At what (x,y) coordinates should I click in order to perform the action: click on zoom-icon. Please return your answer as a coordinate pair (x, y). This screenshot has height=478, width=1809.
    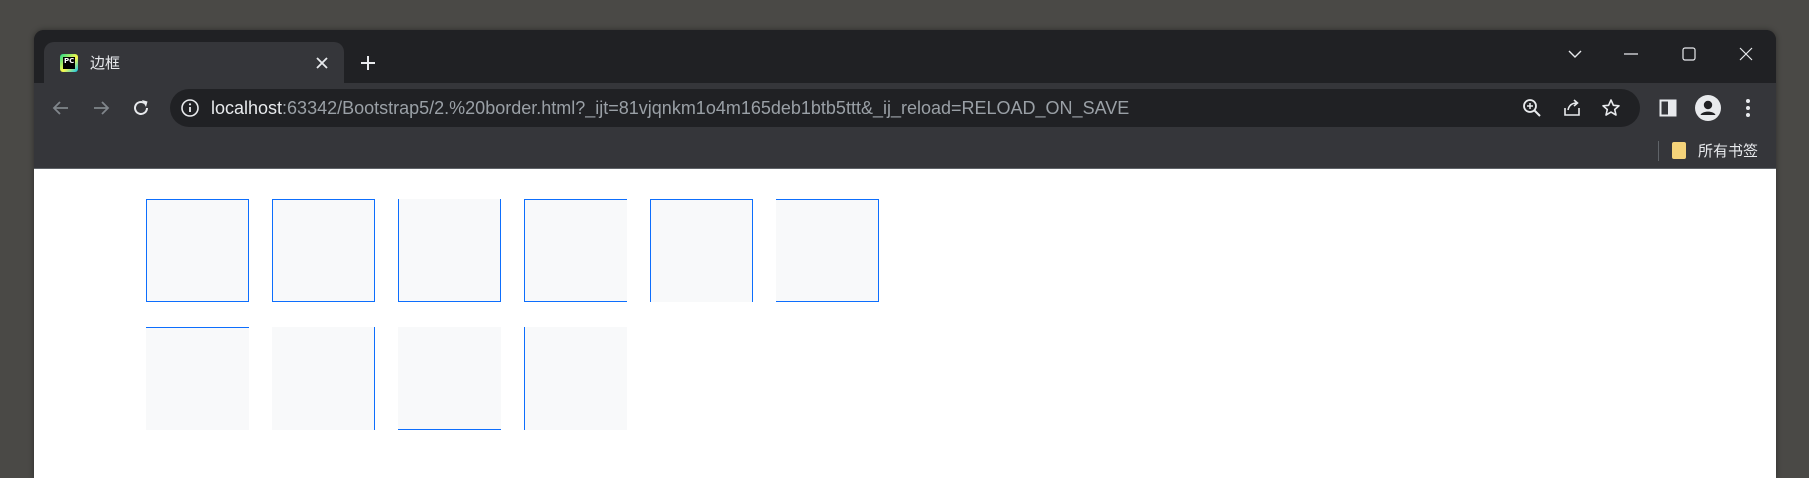
    Looking at the image, I should click on (1532, 108).